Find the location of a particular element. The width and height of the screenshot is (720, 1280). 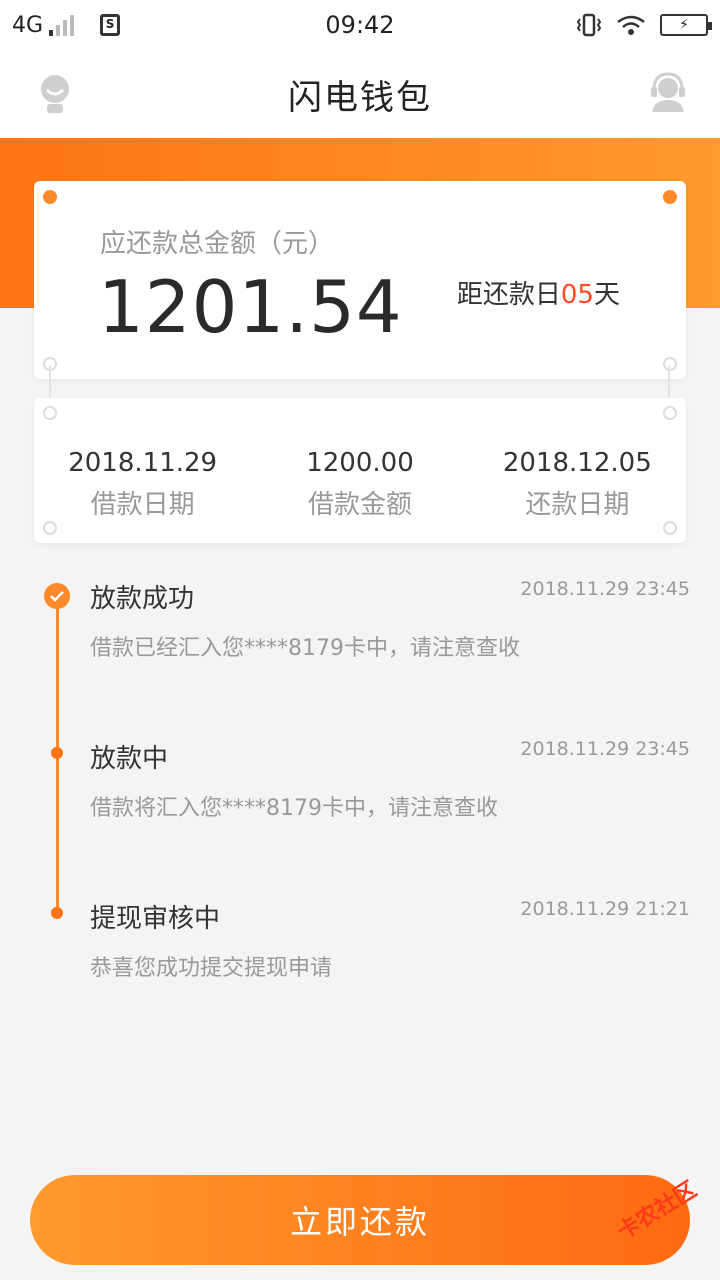

sim-icon: S is located at coordinates (110, 25).